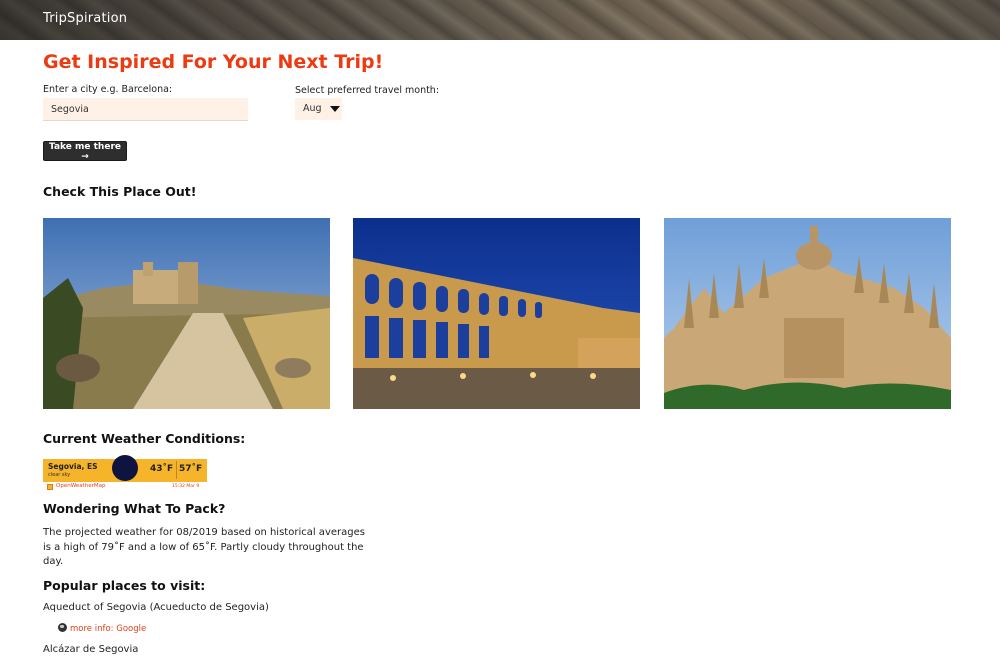  Describe the element at coordinates (85, 151) in the screenshot. I see `take-me-there-button: Take me there →` at that location.